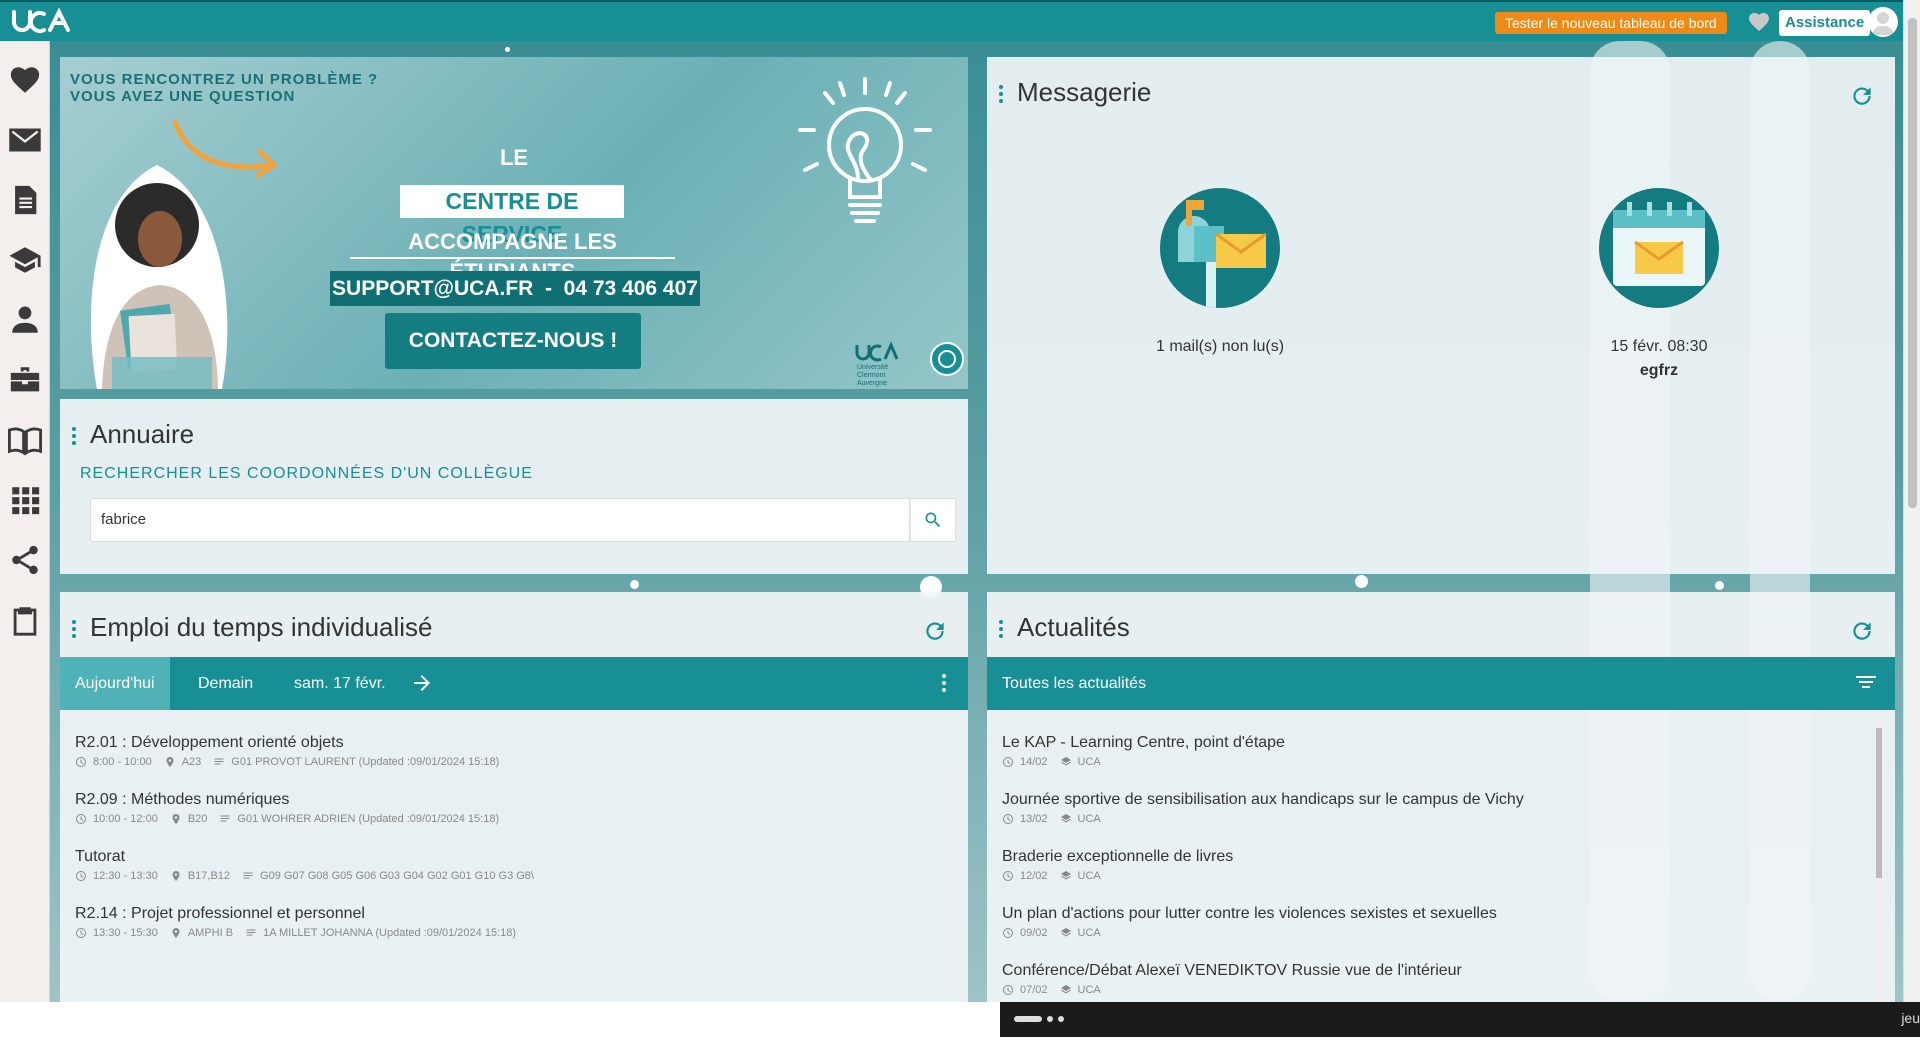 Image resolution: width=1920 pixels, height=1041 pixels. I want to click on logo-text-auvergne: Auvergne, so click(872, 383).